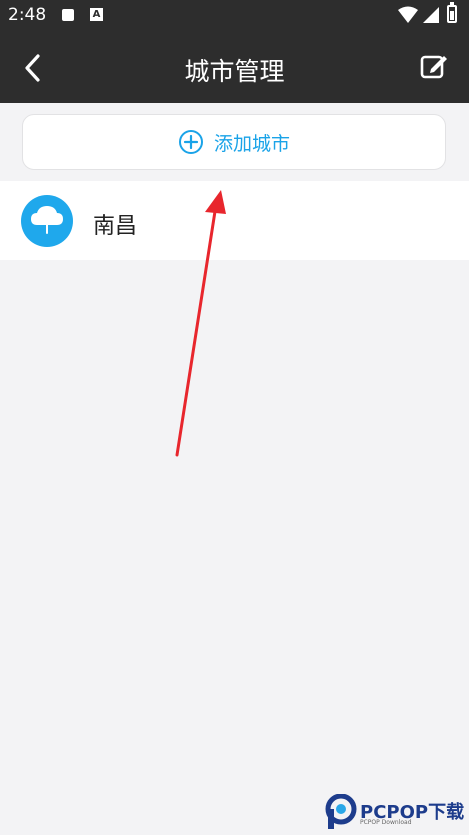  I want to click on edit-button, so click(435, 67).